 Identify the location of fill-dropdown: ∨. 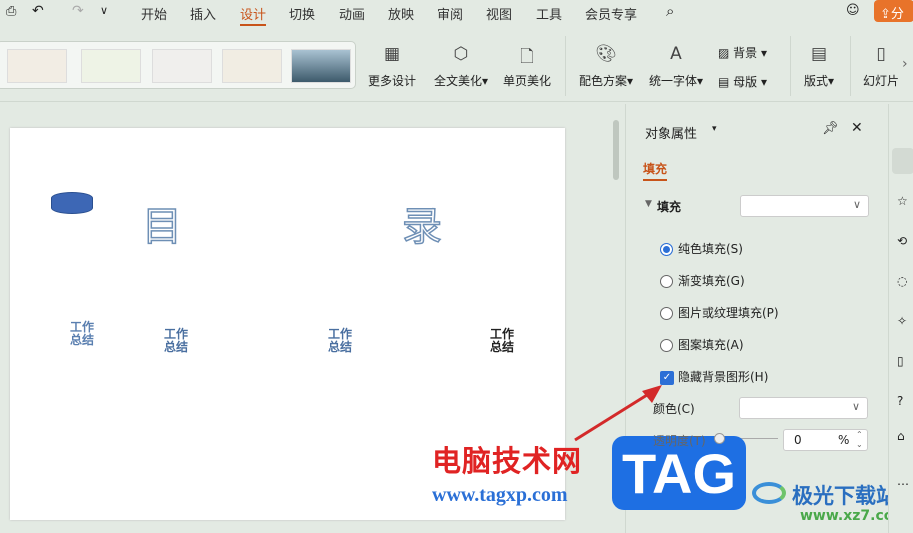
(804, 206).